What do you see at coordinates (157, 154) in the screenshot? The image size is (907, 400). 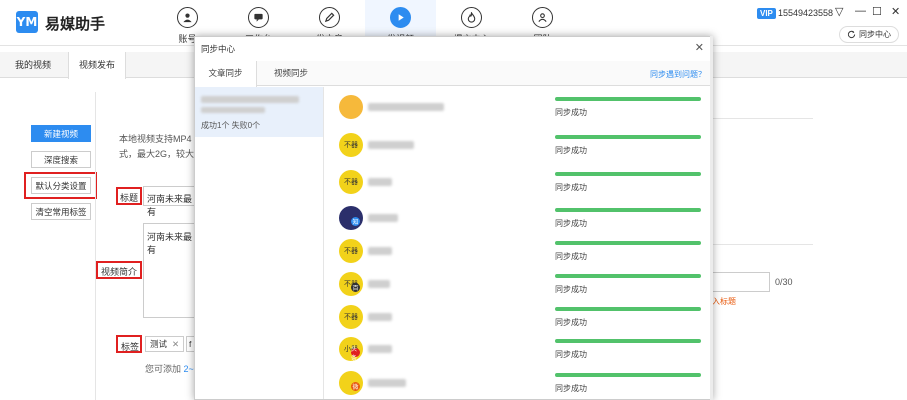 I see `upload-hint-line2: 式，最大2G，较大` at bounding box center [157, 154].